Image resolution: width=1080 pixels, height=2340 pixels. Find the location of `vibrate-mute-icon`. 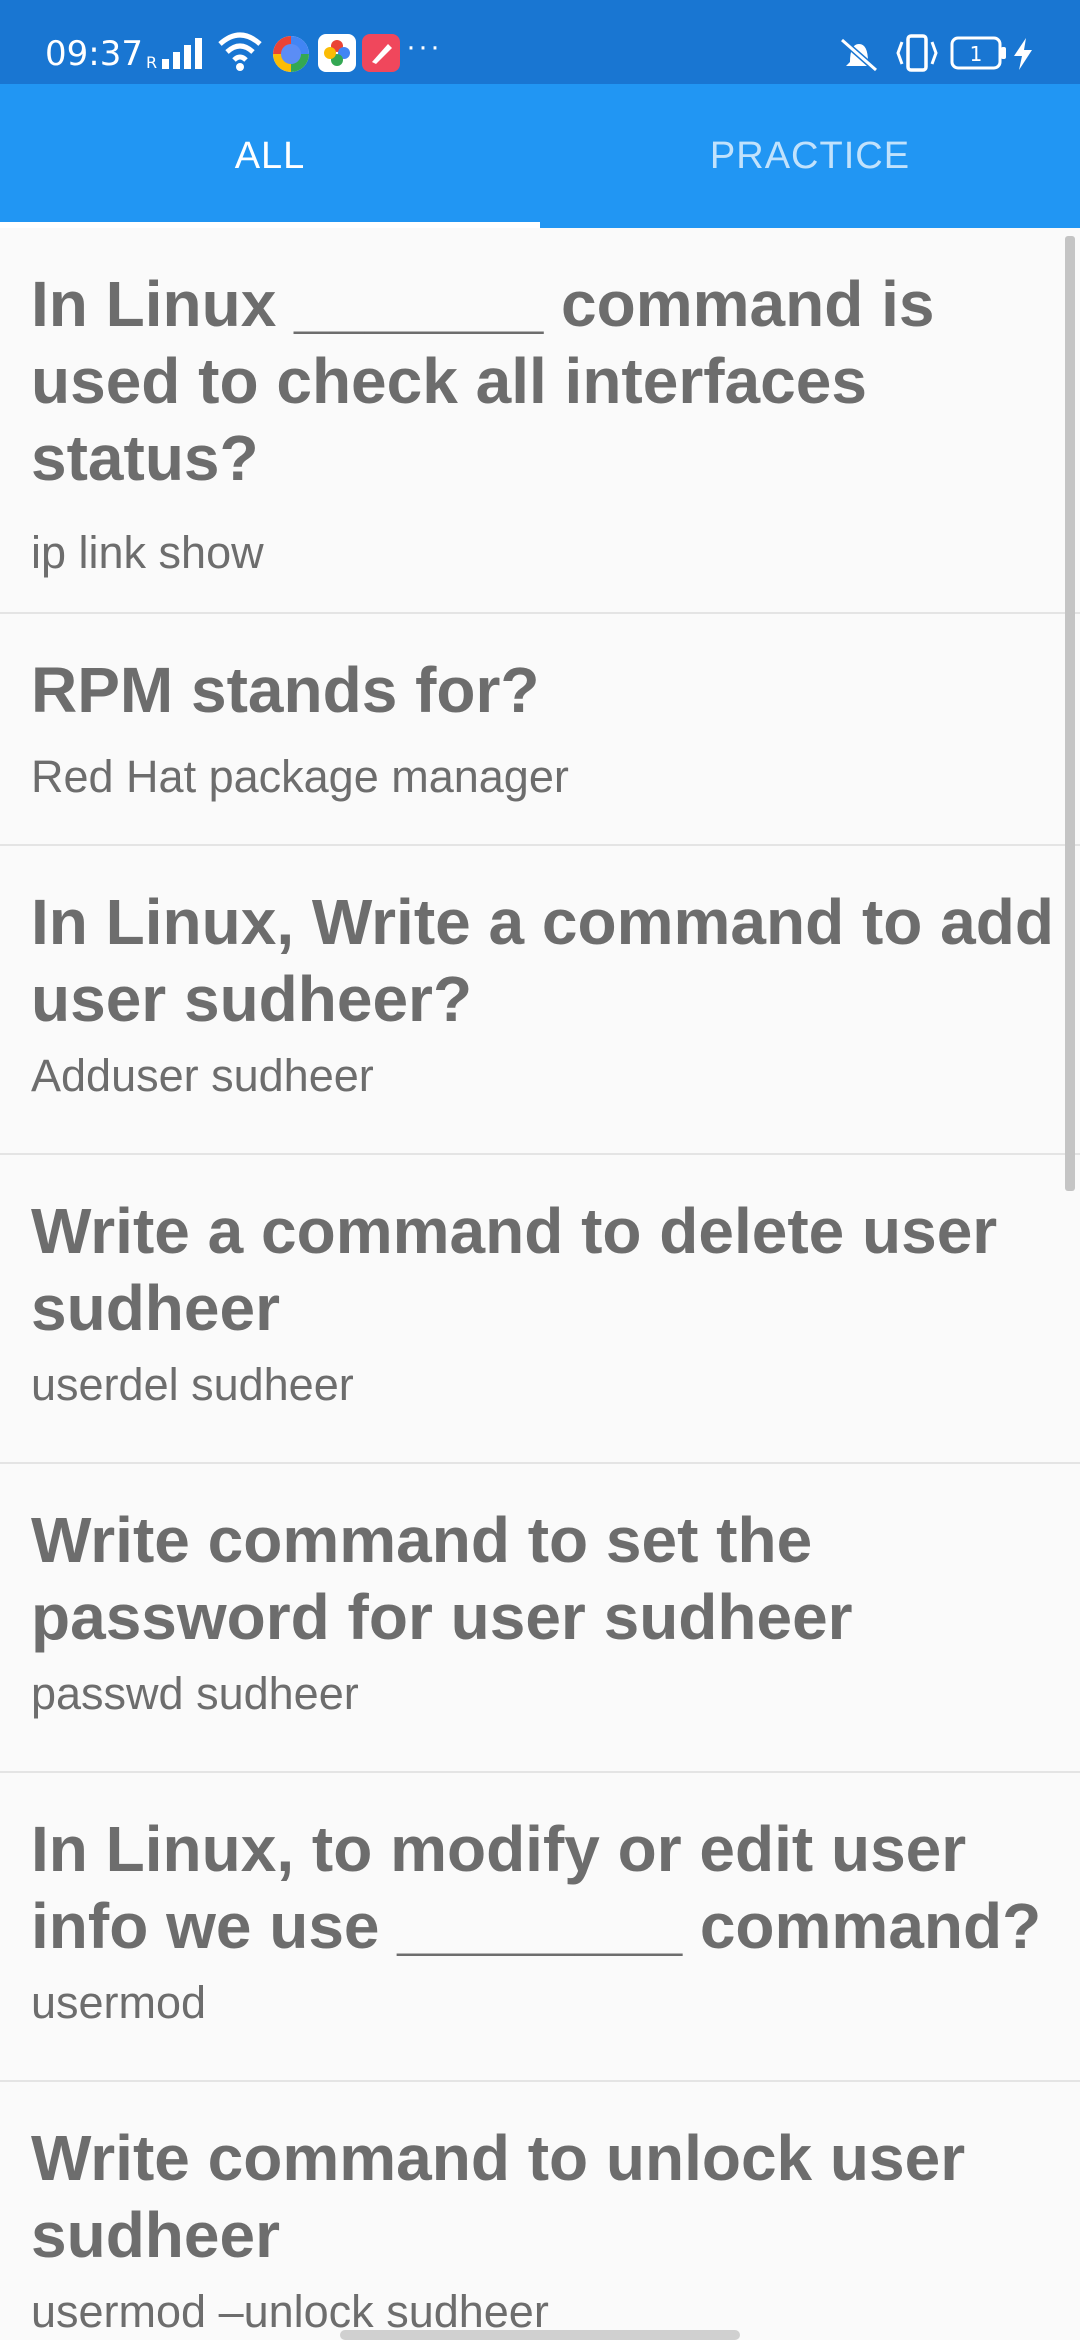

vibrate-mute-icon is located at coordinates (859, 54).